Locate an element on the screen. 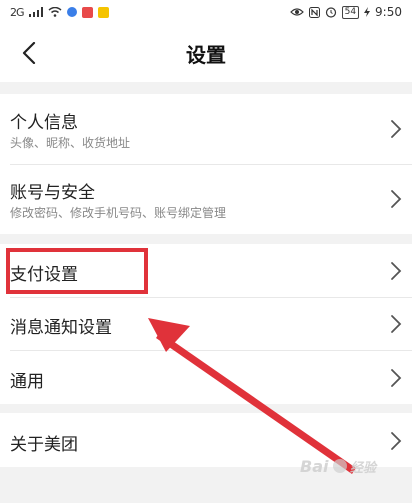 The image size is (412, 503). status-bar: 2G 54 9:50 is located at coordinates (206, 12).